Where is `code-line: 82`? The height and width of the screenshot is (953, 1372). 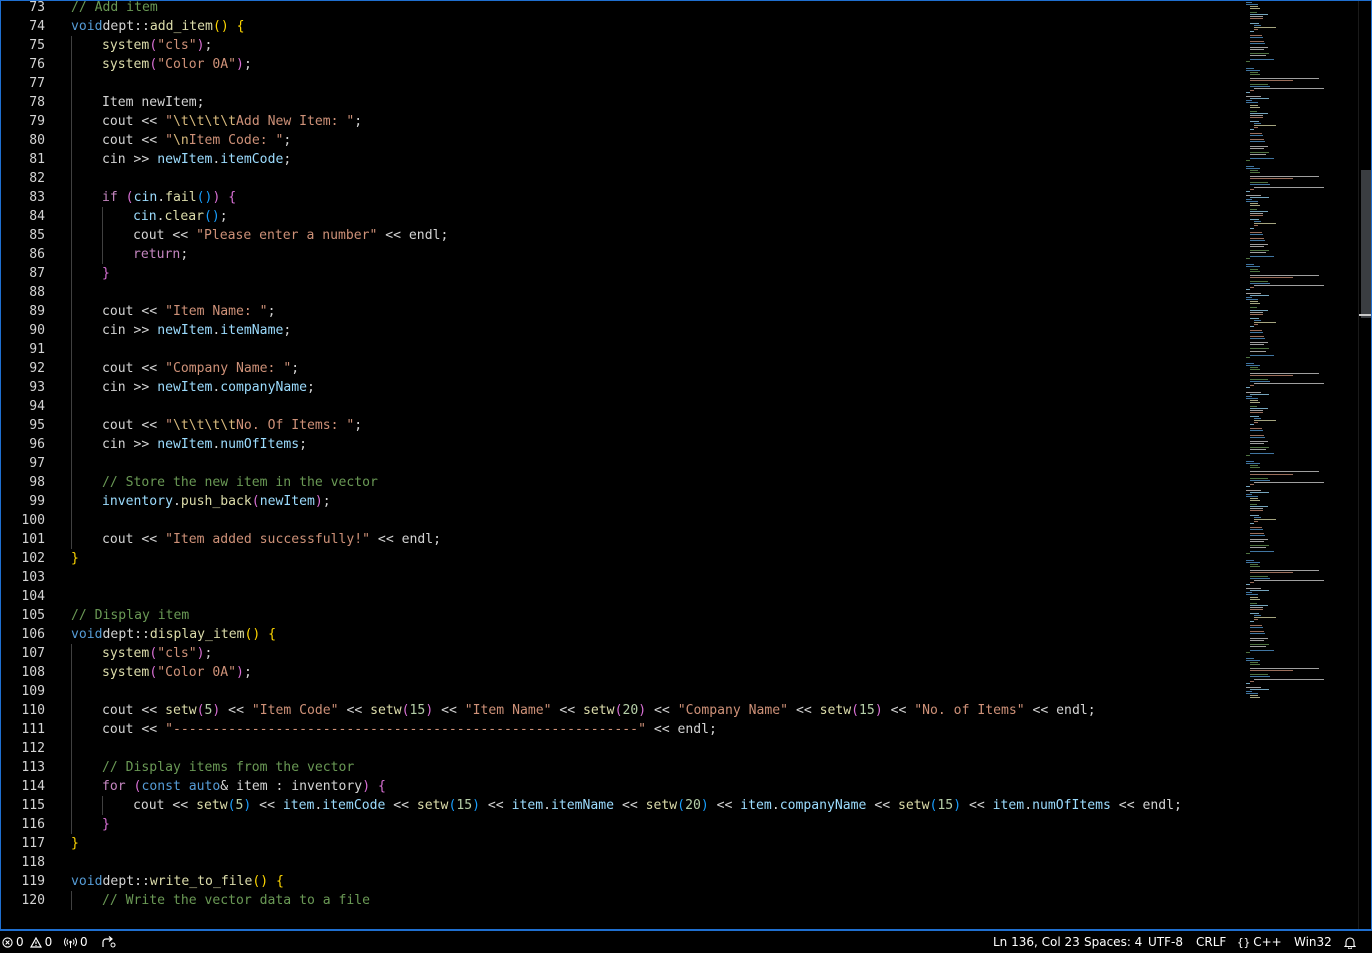 code-line: 82 is located at coordinates (620, 178).